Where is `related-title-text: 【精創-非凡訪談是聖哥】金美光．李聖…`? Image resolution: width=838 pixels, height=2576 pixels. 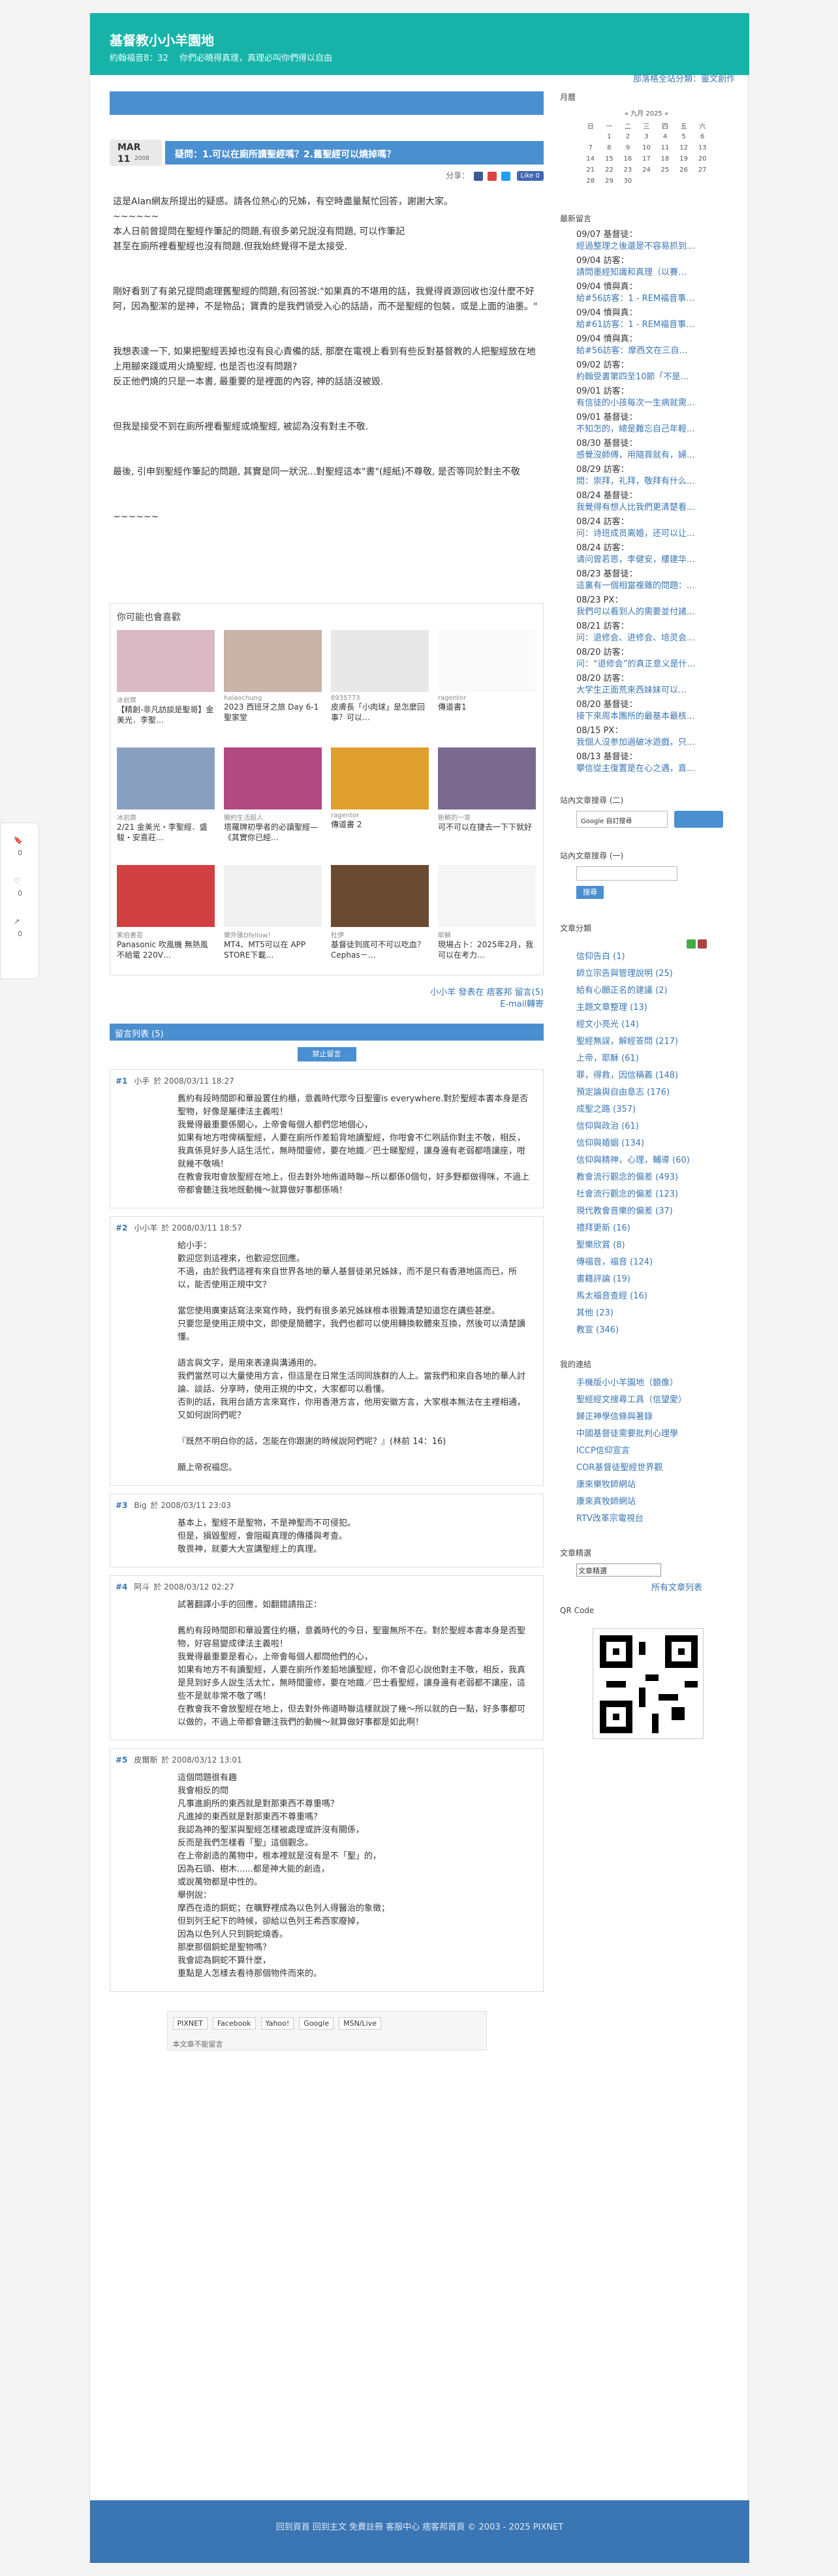 related-title-text: 【精創-非凡訪談是聖哥】金美光．李聖… is located at coordinates (166, 714).